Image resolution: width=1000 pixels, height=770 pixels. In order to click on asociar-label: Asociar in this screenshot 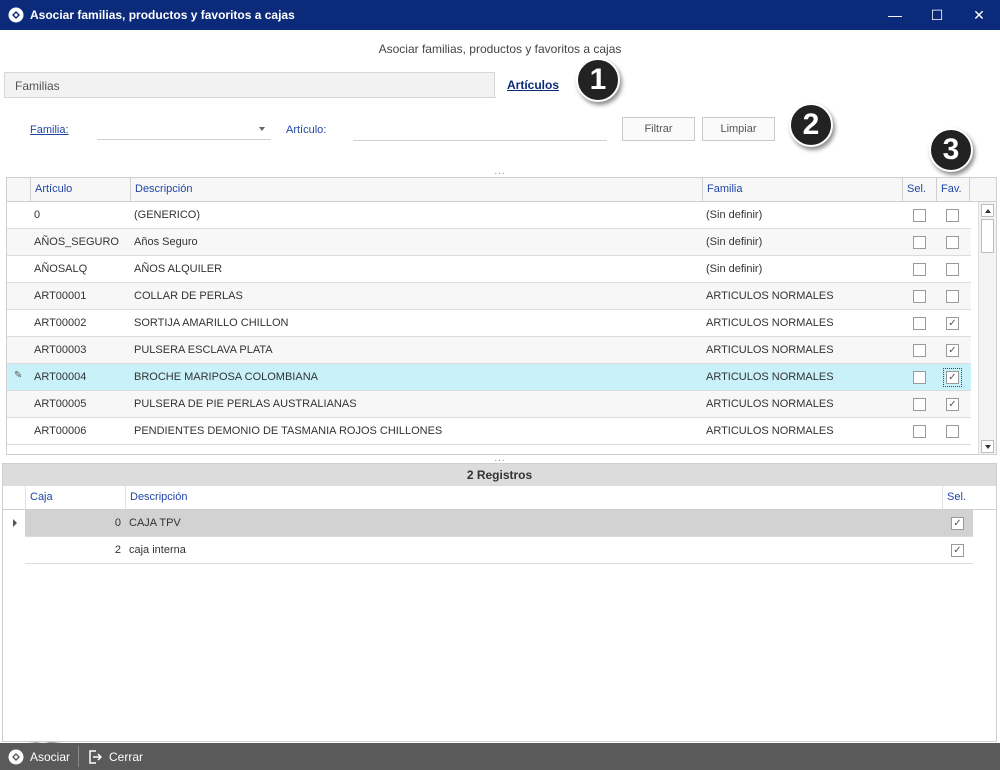, I will do `click(50, 756)`.